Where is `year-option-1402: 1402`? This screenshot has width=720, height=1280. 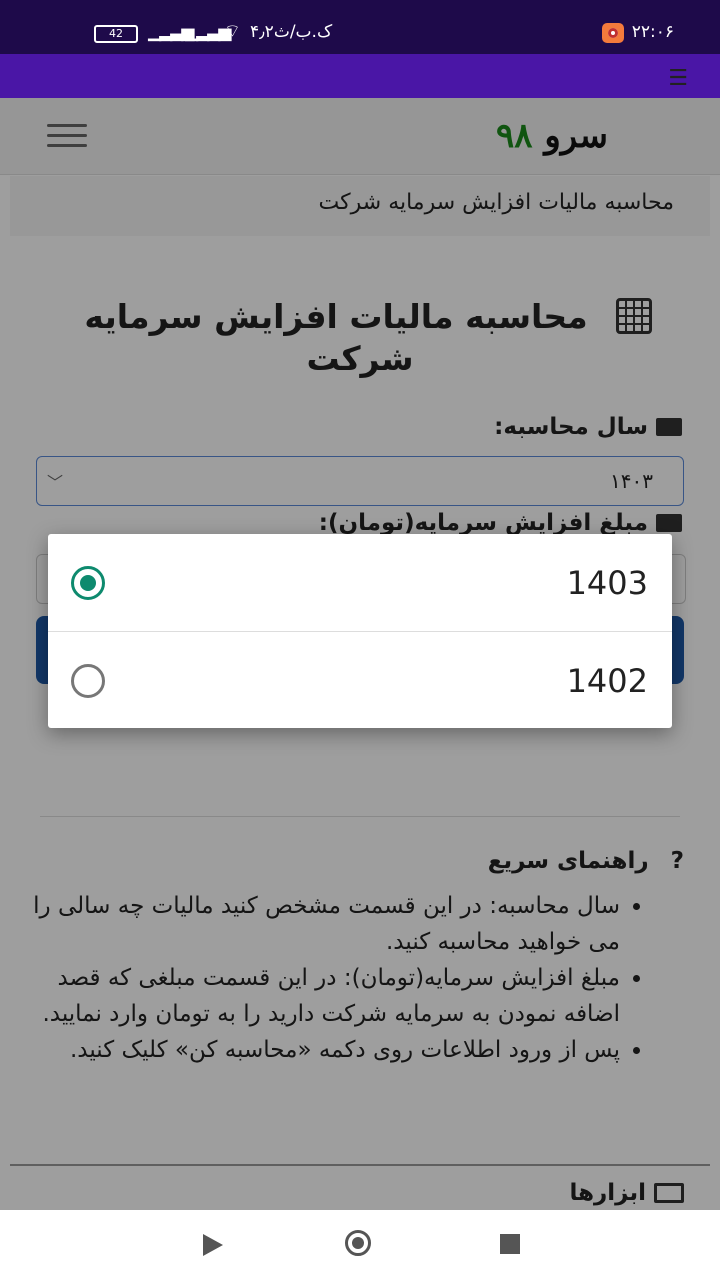 year-option-1402: 1402 is located at coordinates (360, 679).